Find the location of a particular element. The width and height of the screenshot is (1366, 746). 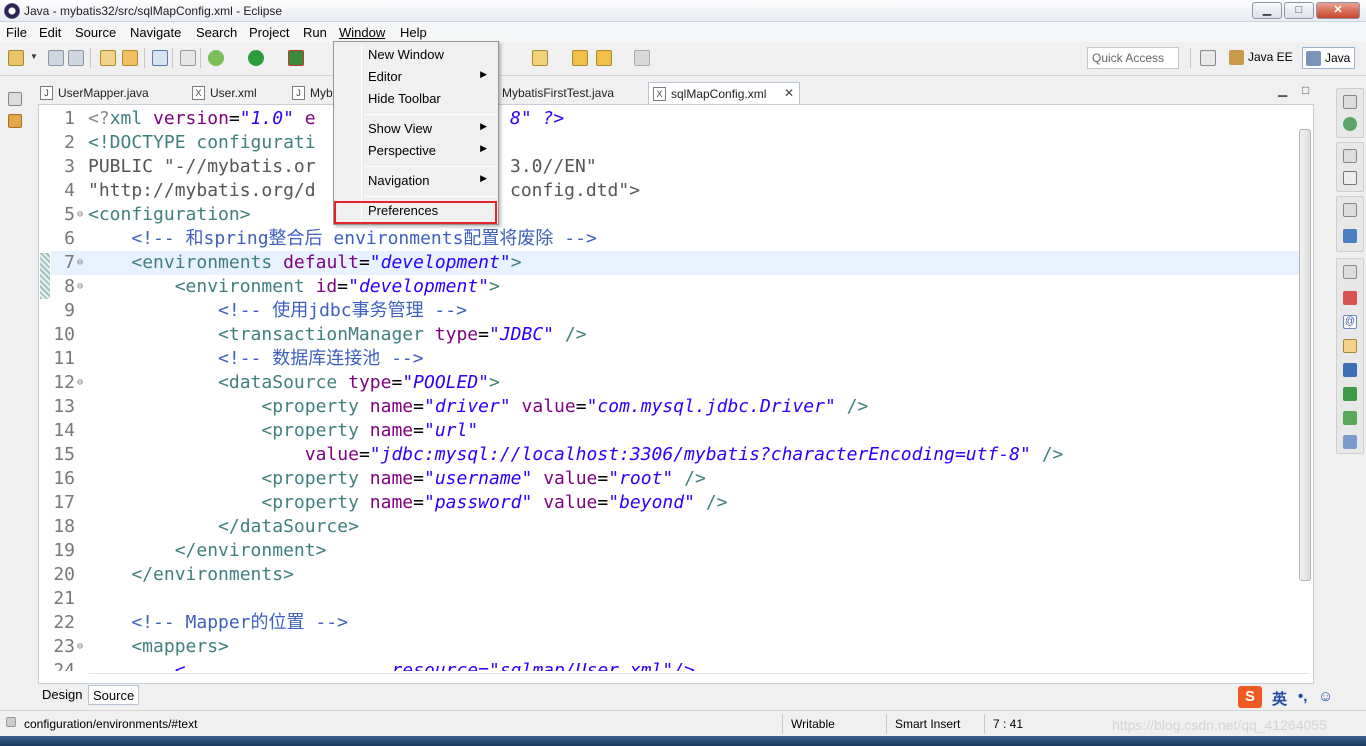

scrollbar-thumb is located at coordinates (1305, 355).